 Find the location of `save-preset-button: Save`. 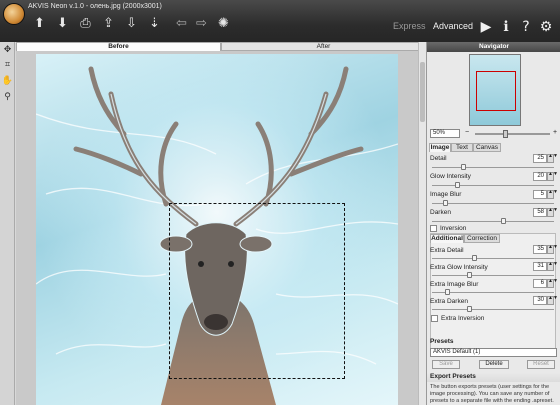

save-preset-button: Save is located at coordinates (446, 364).